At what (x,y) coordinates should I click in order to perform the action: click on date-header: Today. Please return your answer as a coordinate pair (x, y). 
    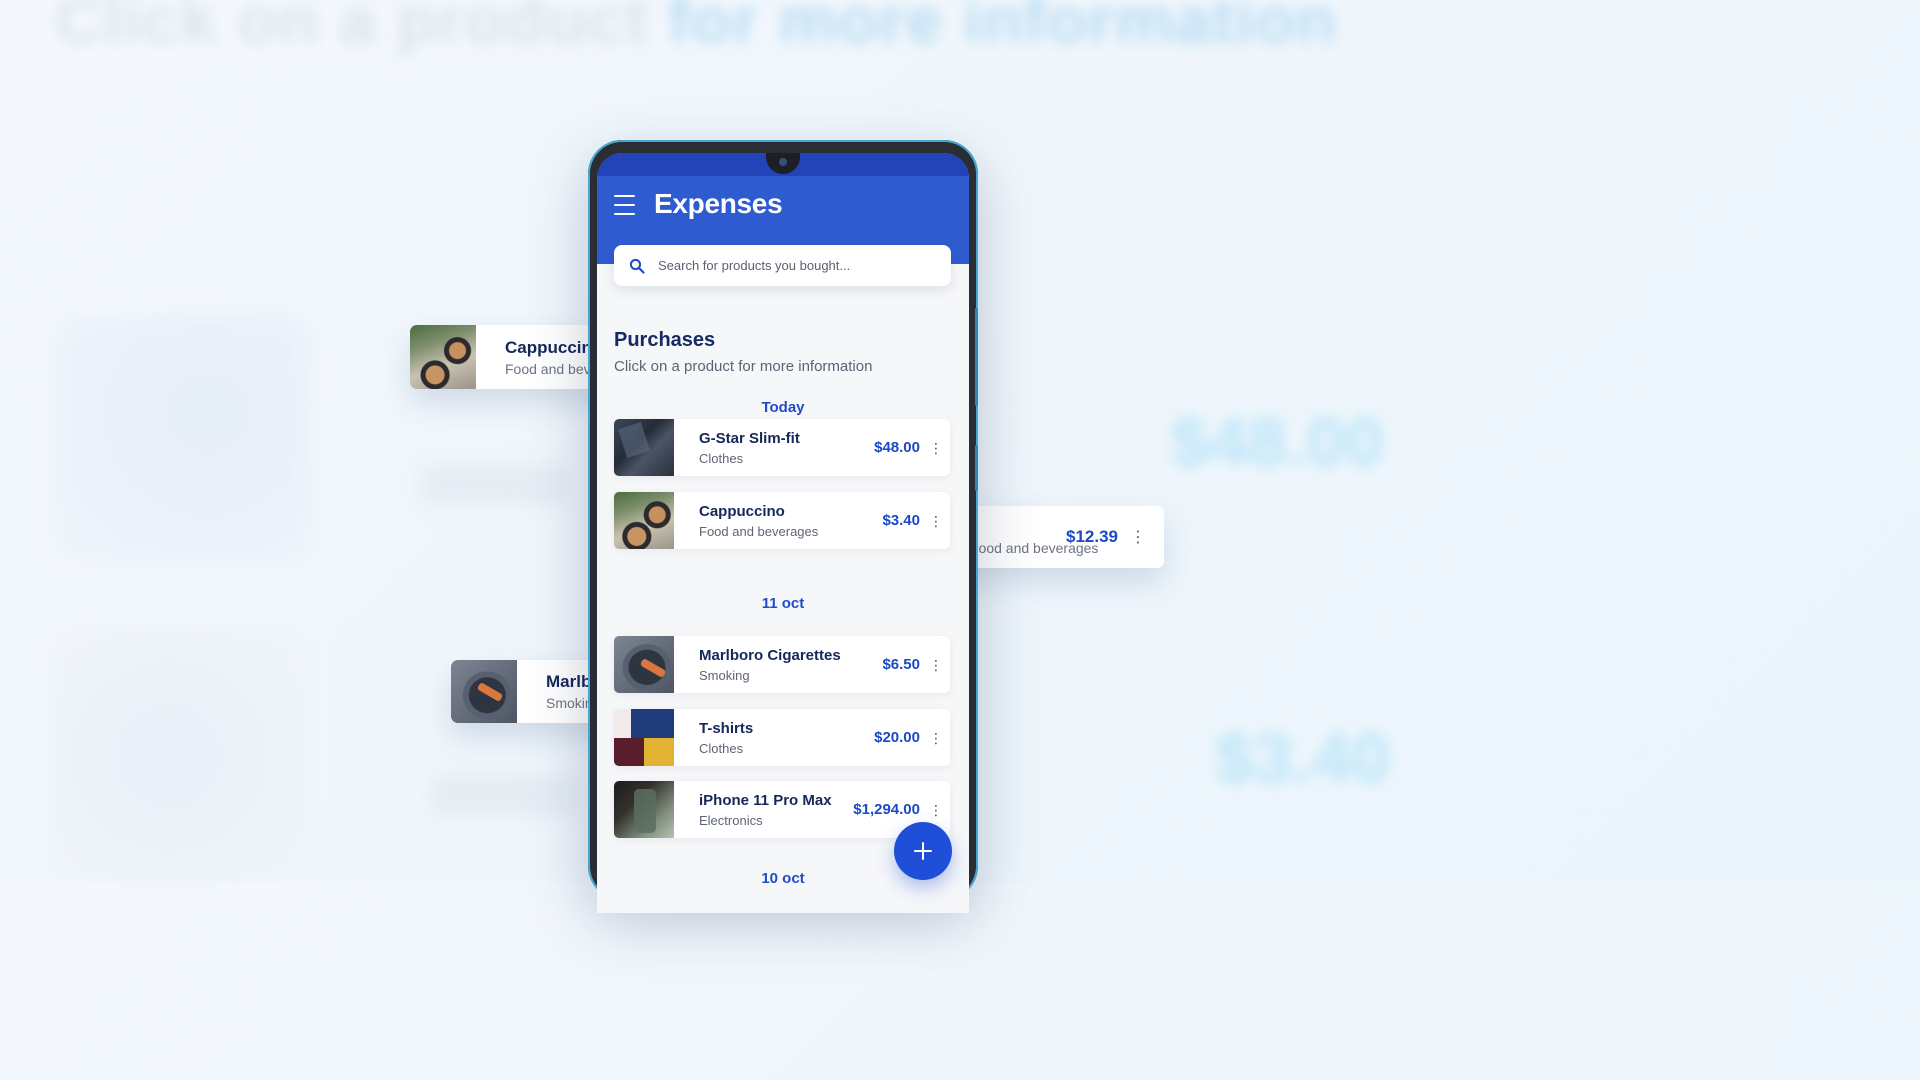
    Looking at the image, I should click on (783, 407).